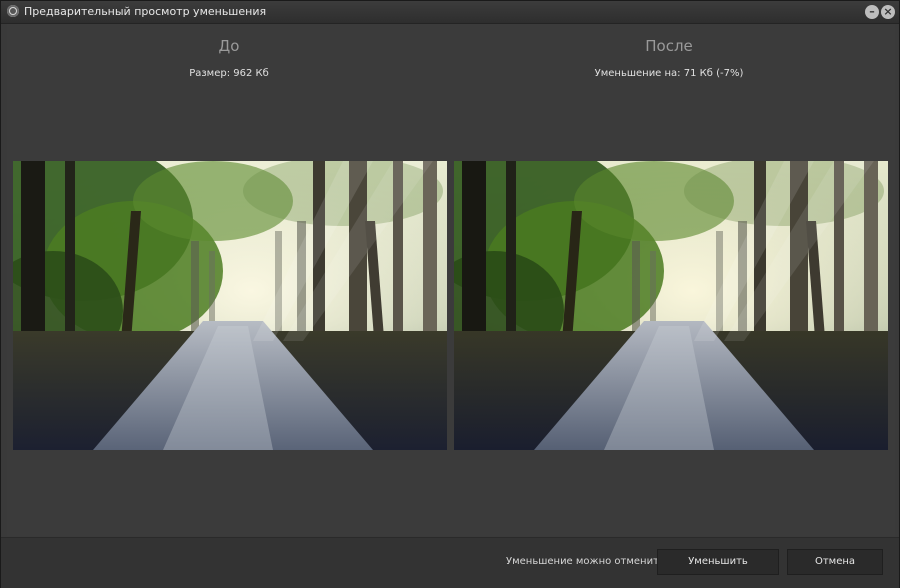 The image size is (900, 588). I want to click on before-heading: До, so click(229, 46).